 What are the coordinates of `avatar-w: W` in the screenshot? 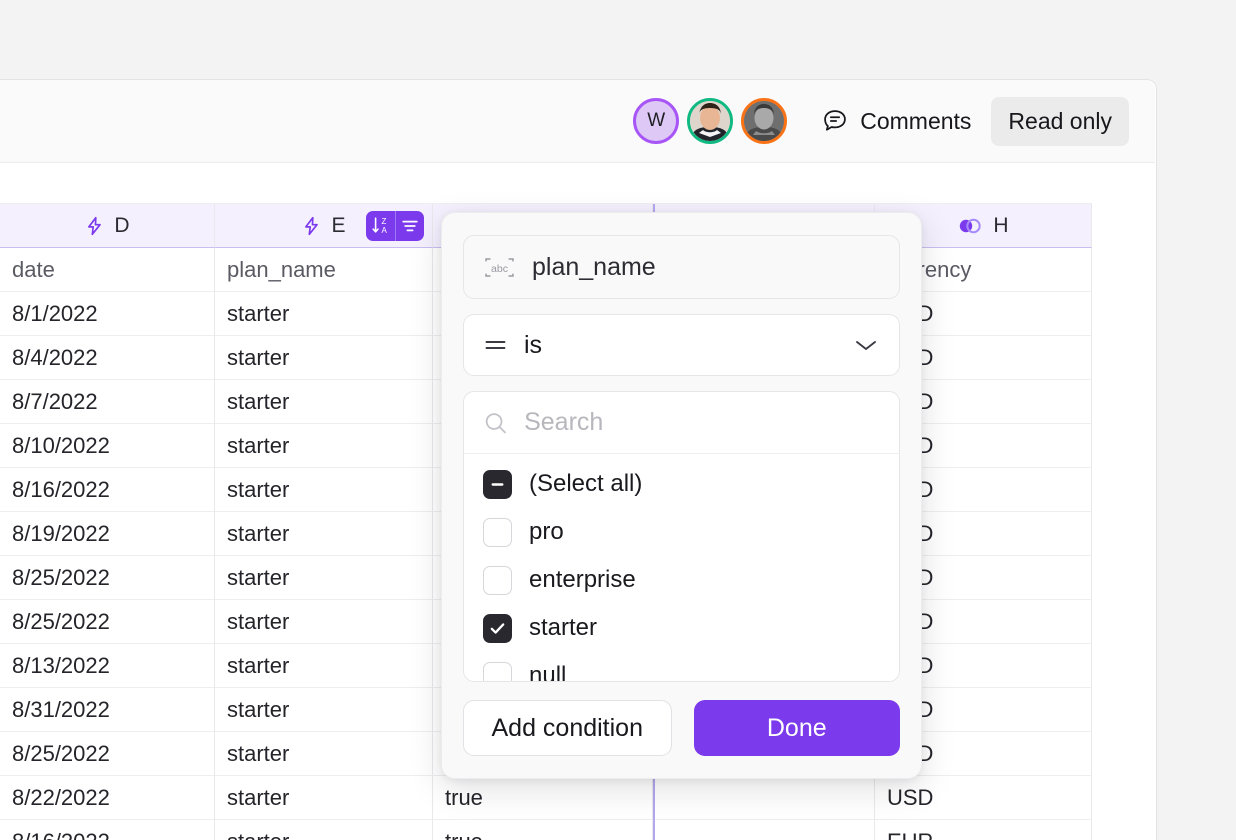 It's located at (656, 121).